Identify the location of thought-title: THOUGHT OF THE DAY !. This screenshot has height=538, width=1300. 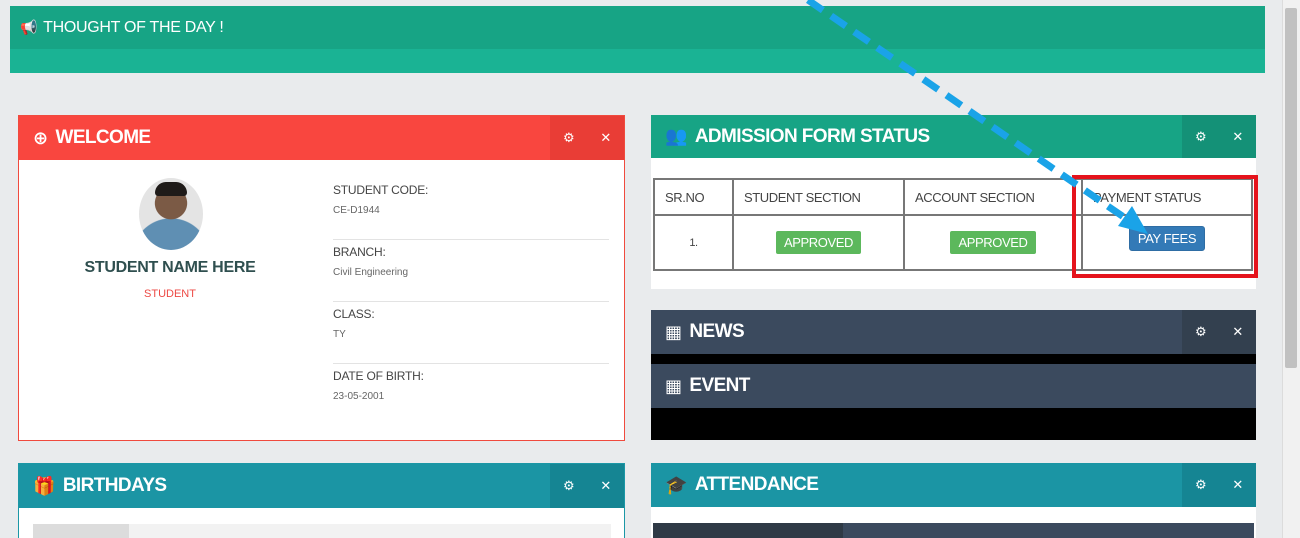
(133, 27).